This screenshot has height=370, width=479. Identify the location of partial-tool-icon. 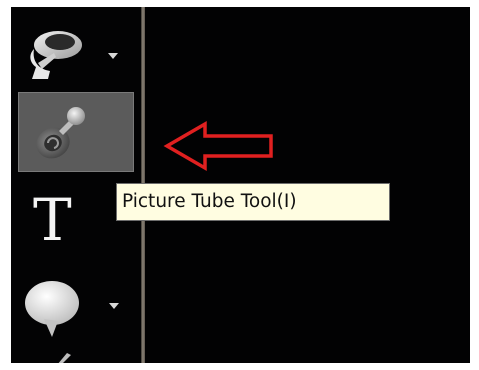
(64, 358).